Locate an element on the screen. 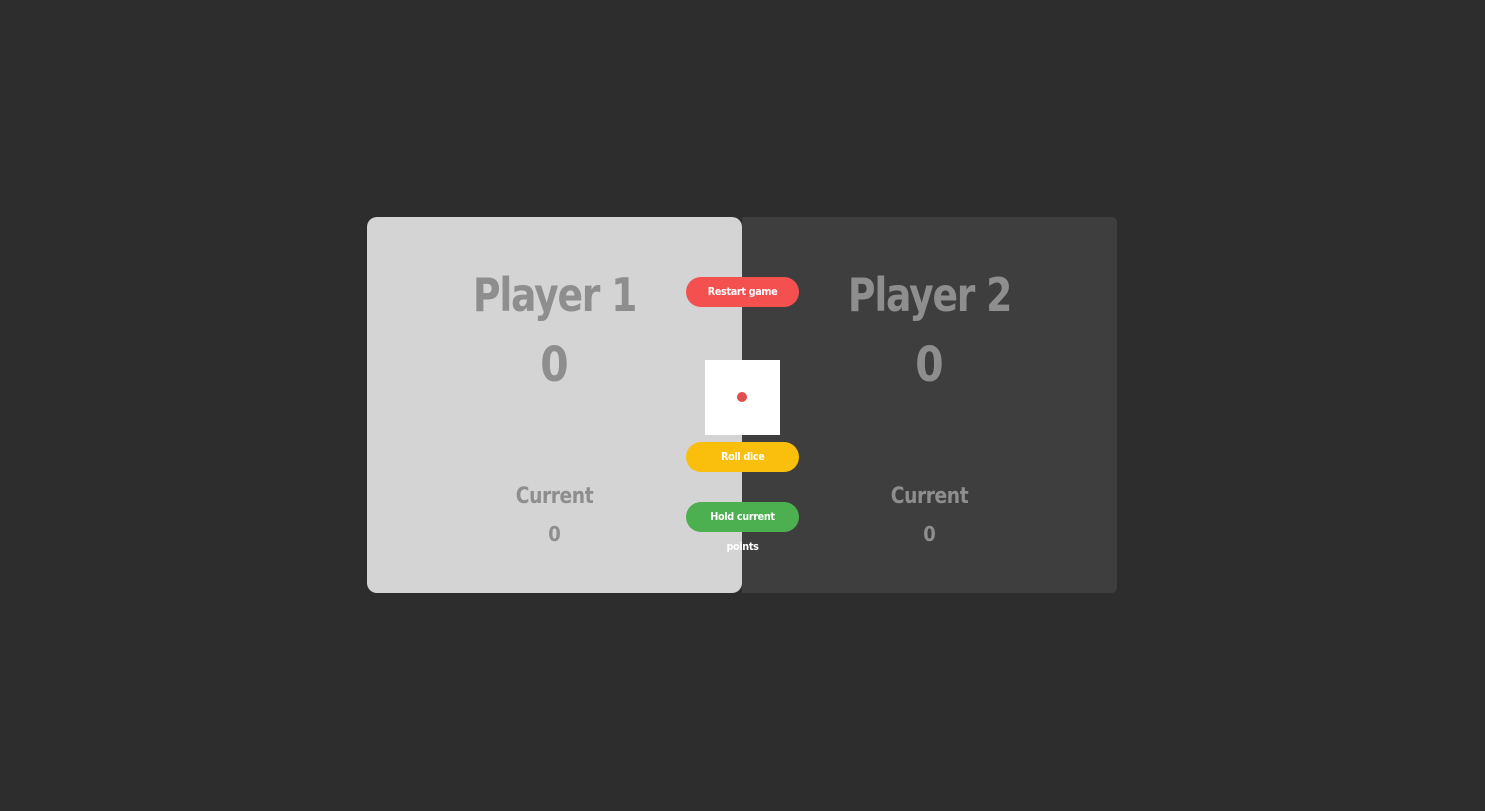 The height and width of the screenshot is (811, 1485). roll-dice-label: Roll dice is located at coordinates (742, 456).